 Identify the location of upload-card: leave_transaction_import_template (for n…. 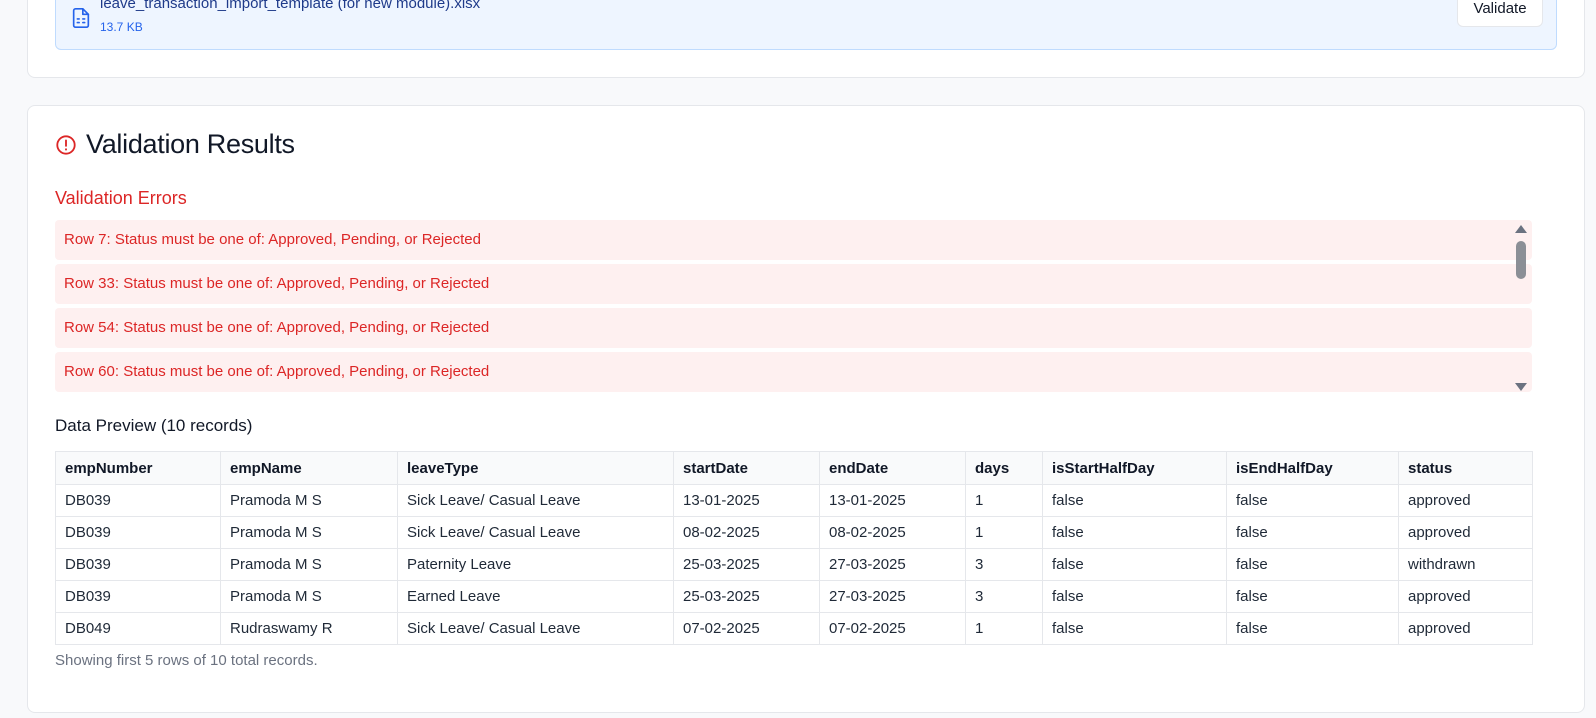
(806, 39).